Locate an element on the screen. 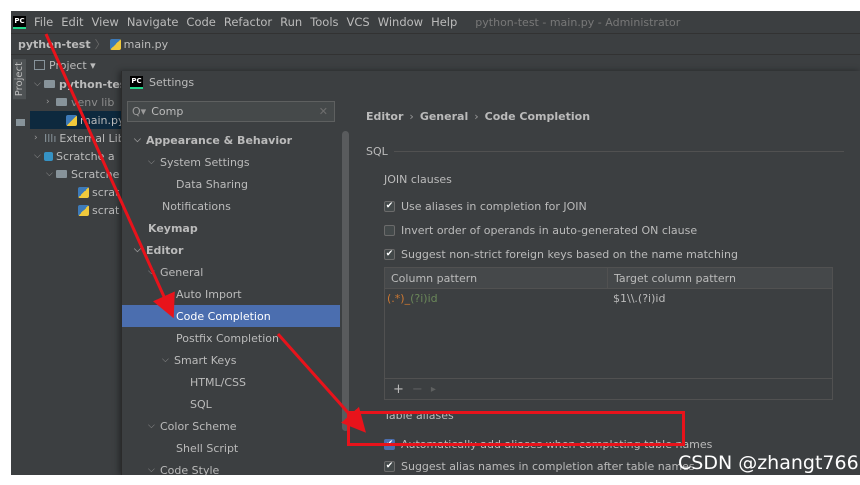 This screenshot has height=485, width=860. annotation-highlight-box is located at coordinates (516, 428).